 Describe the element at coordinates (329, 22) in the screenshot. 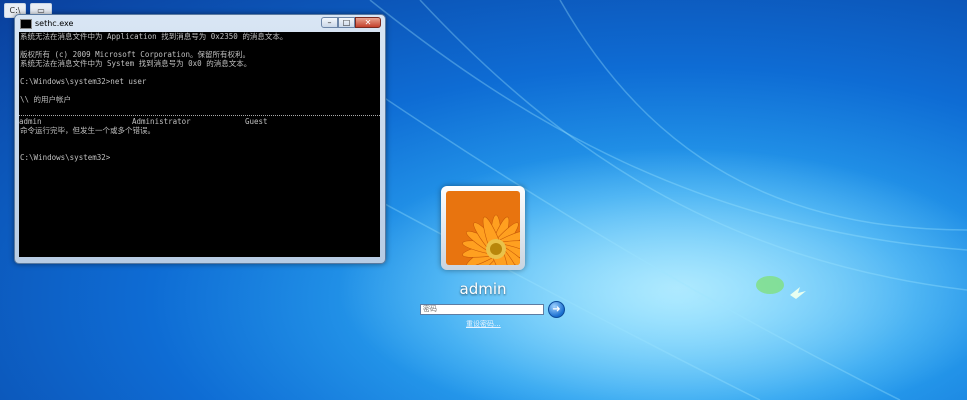

I see `minimize-button: –` at that location.